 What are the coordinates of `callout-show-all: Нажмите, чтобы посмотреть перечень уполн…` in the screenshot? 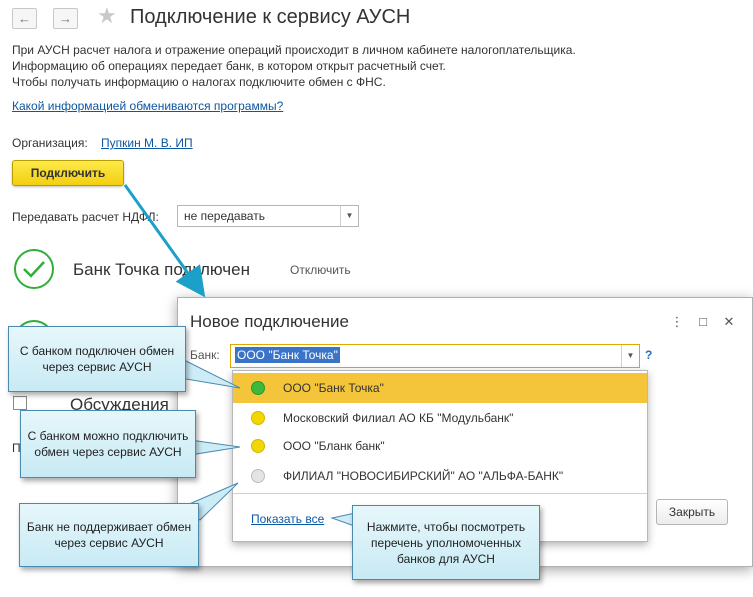 It's located at (446, 542).